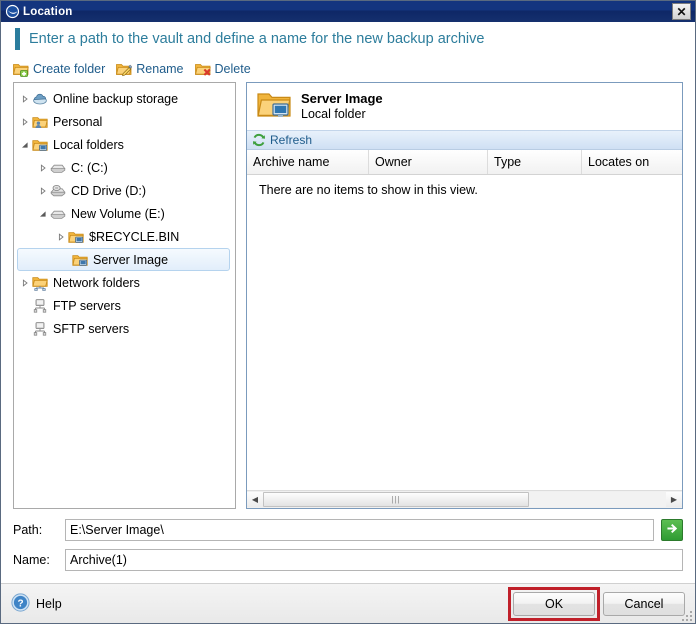 This screenshot has height=624, width=696. I want to click on name-label: Name:, so click(31, 560).